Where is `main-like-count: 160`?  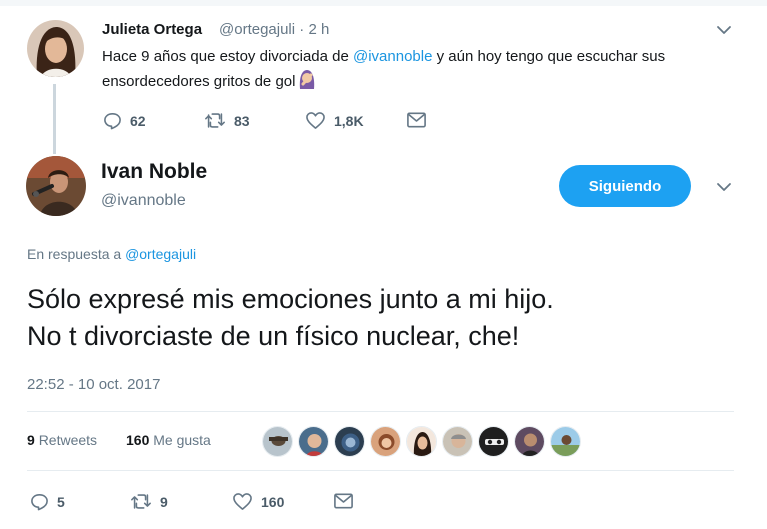
main-like-count: 160 is located at coordinates (273, 501).